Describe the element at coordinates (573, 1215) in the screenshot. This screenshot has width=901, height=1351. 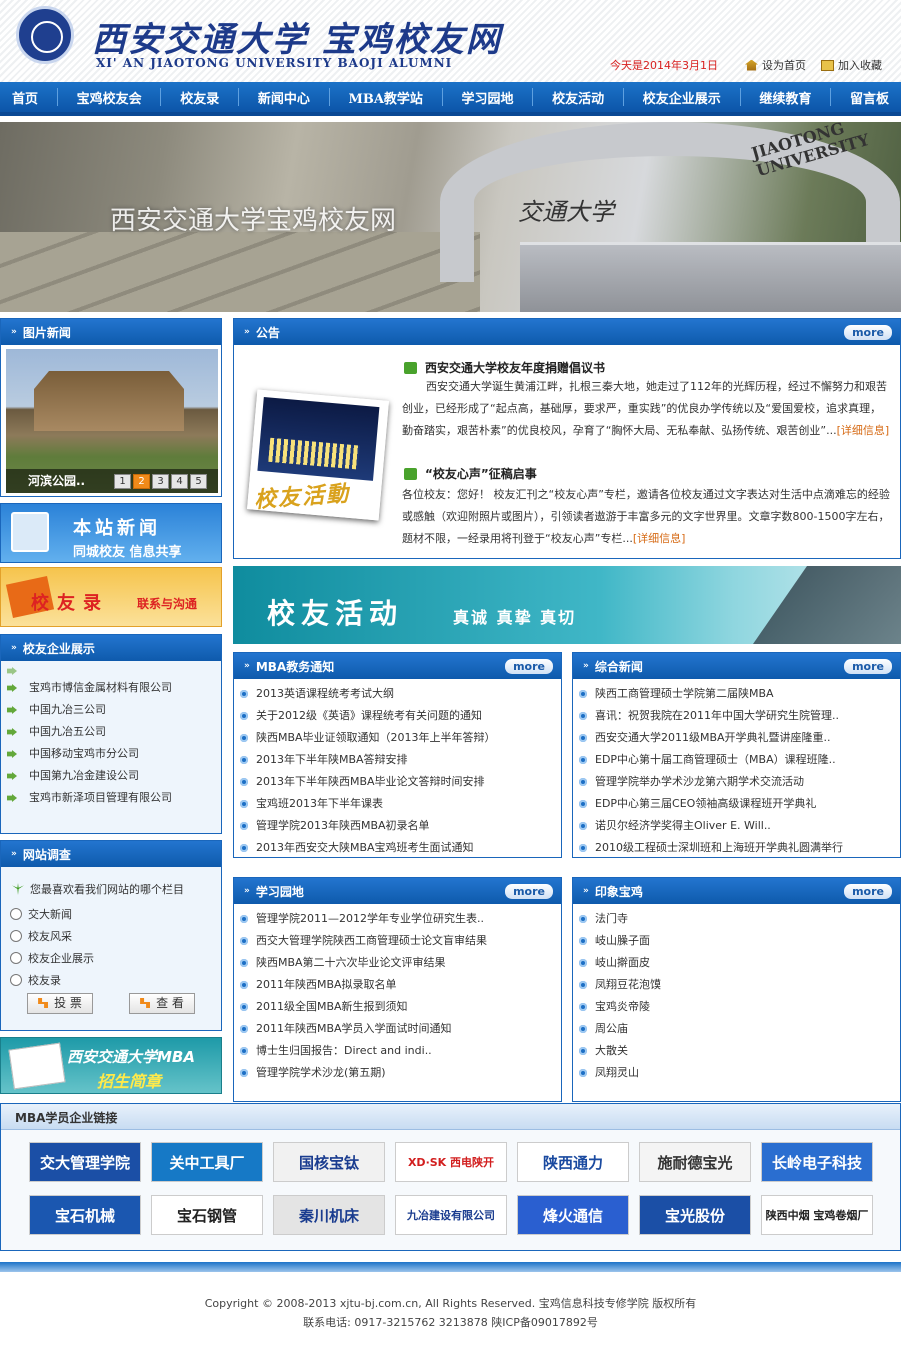
I see `partner-logo-link: 烽火通信` at that location.